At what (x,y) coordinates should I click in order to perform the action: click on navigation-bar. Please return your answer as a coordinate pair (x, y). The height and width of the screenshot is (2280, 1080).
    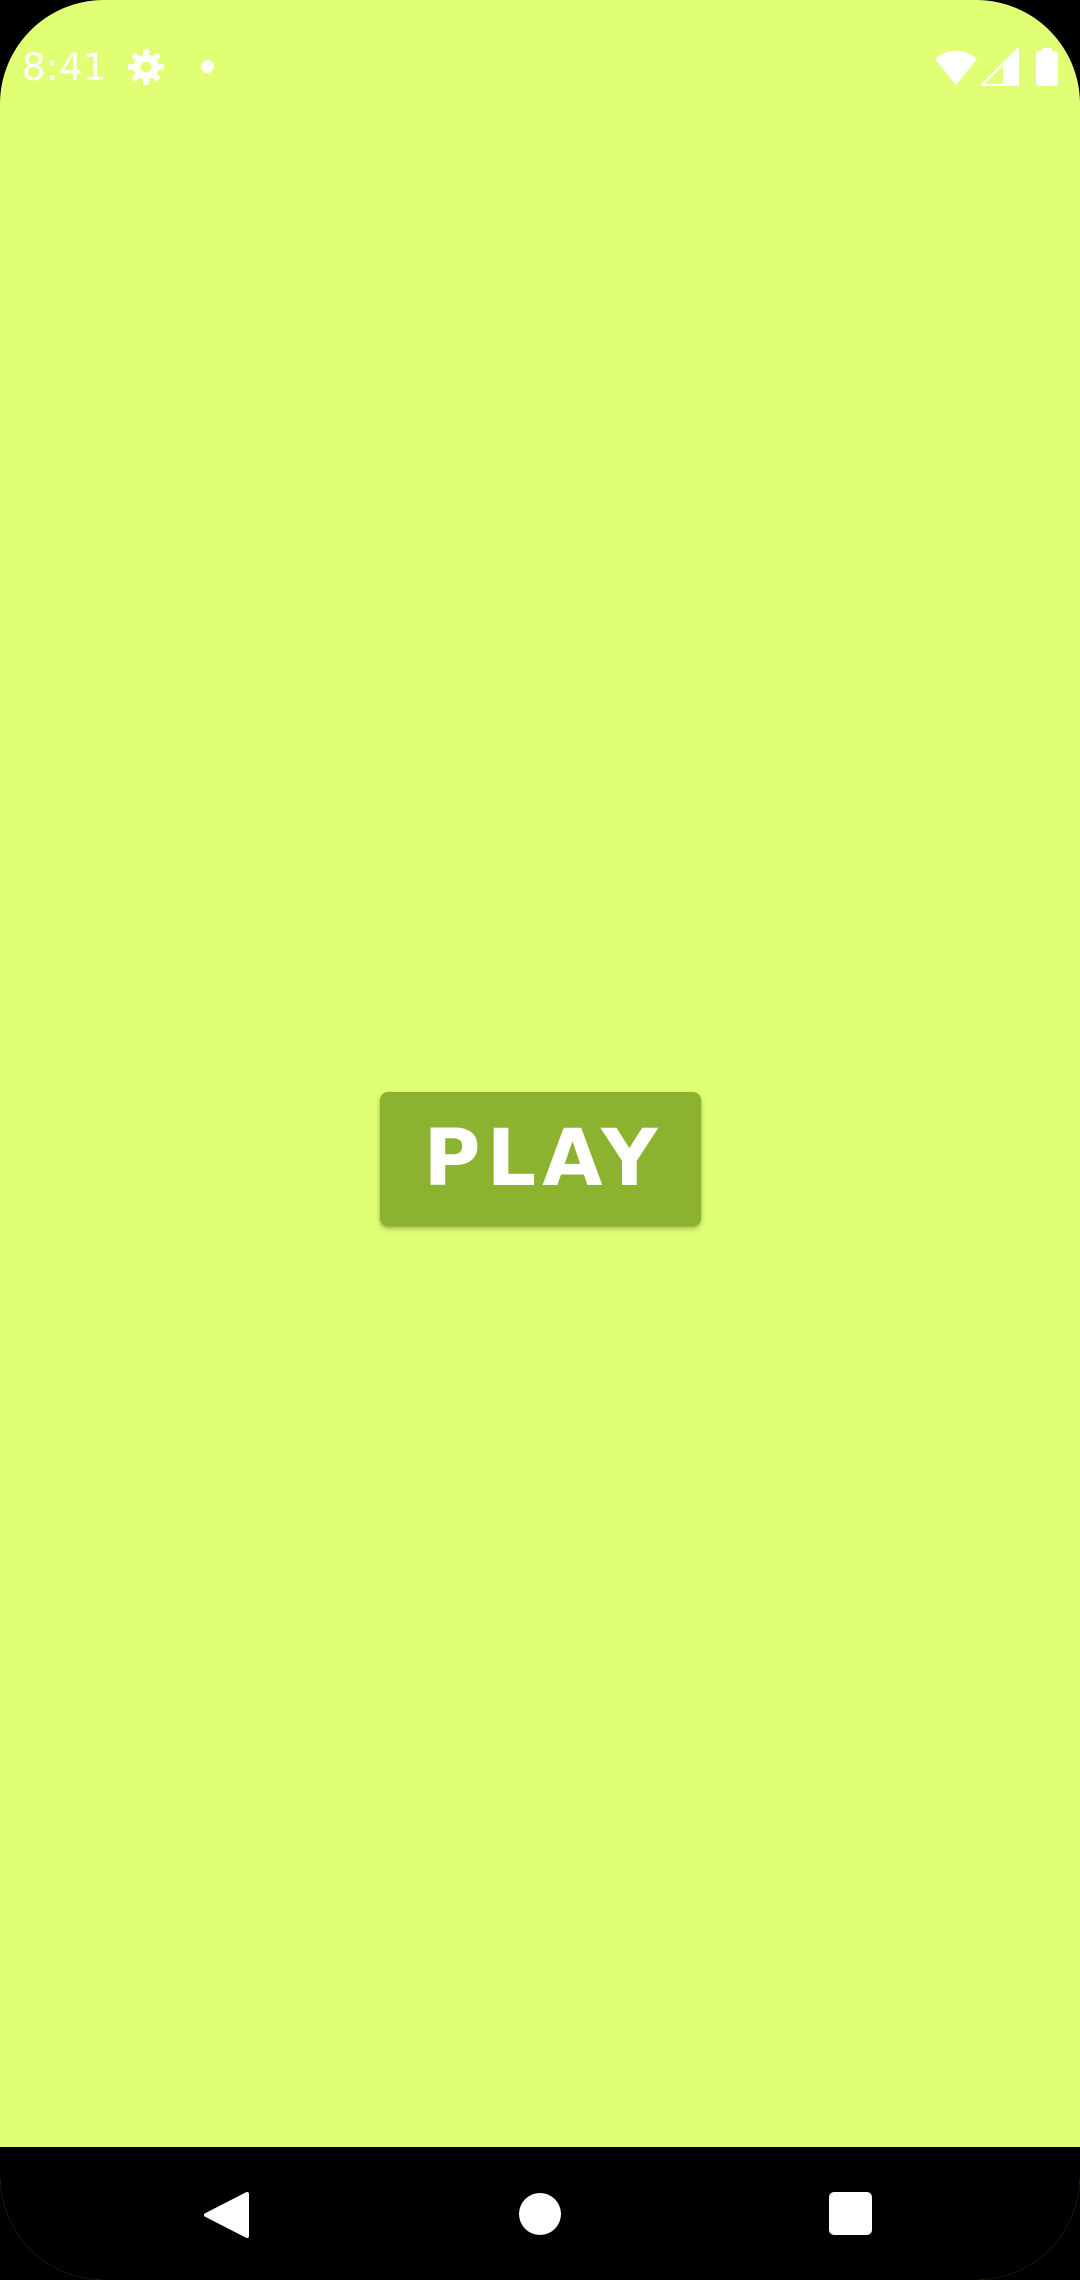
    Looking at the image, I should click on (540, 2213).